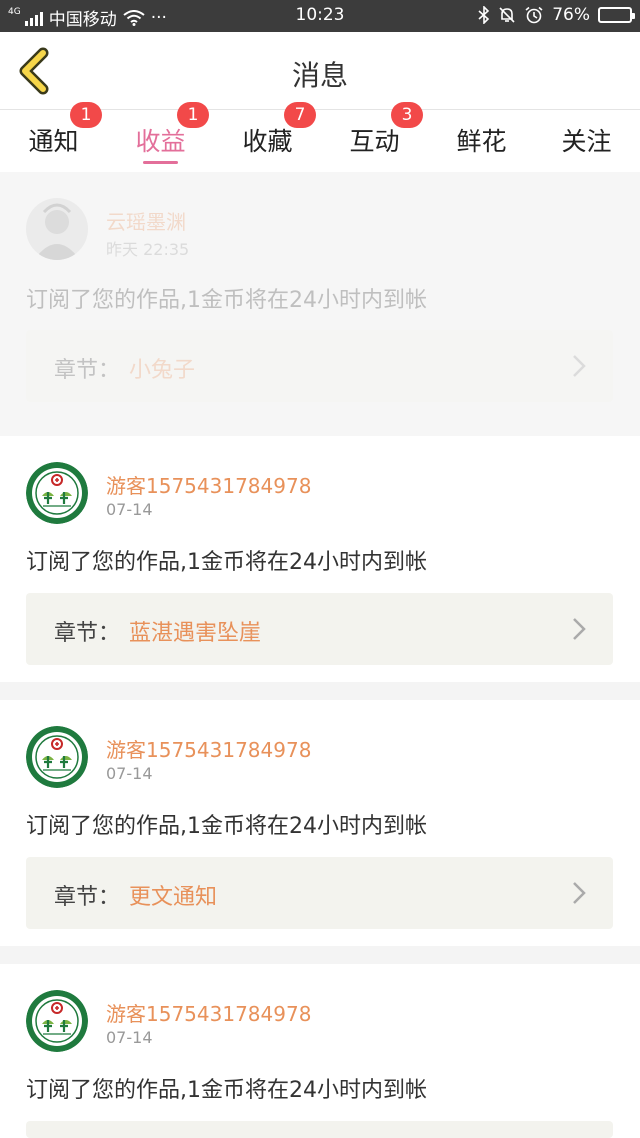 This screenshot has width=640, height=1138. Describe the element at coordinates (148, 249) in the screenshot. I see `message-time: 昨天 22:35` at that location.